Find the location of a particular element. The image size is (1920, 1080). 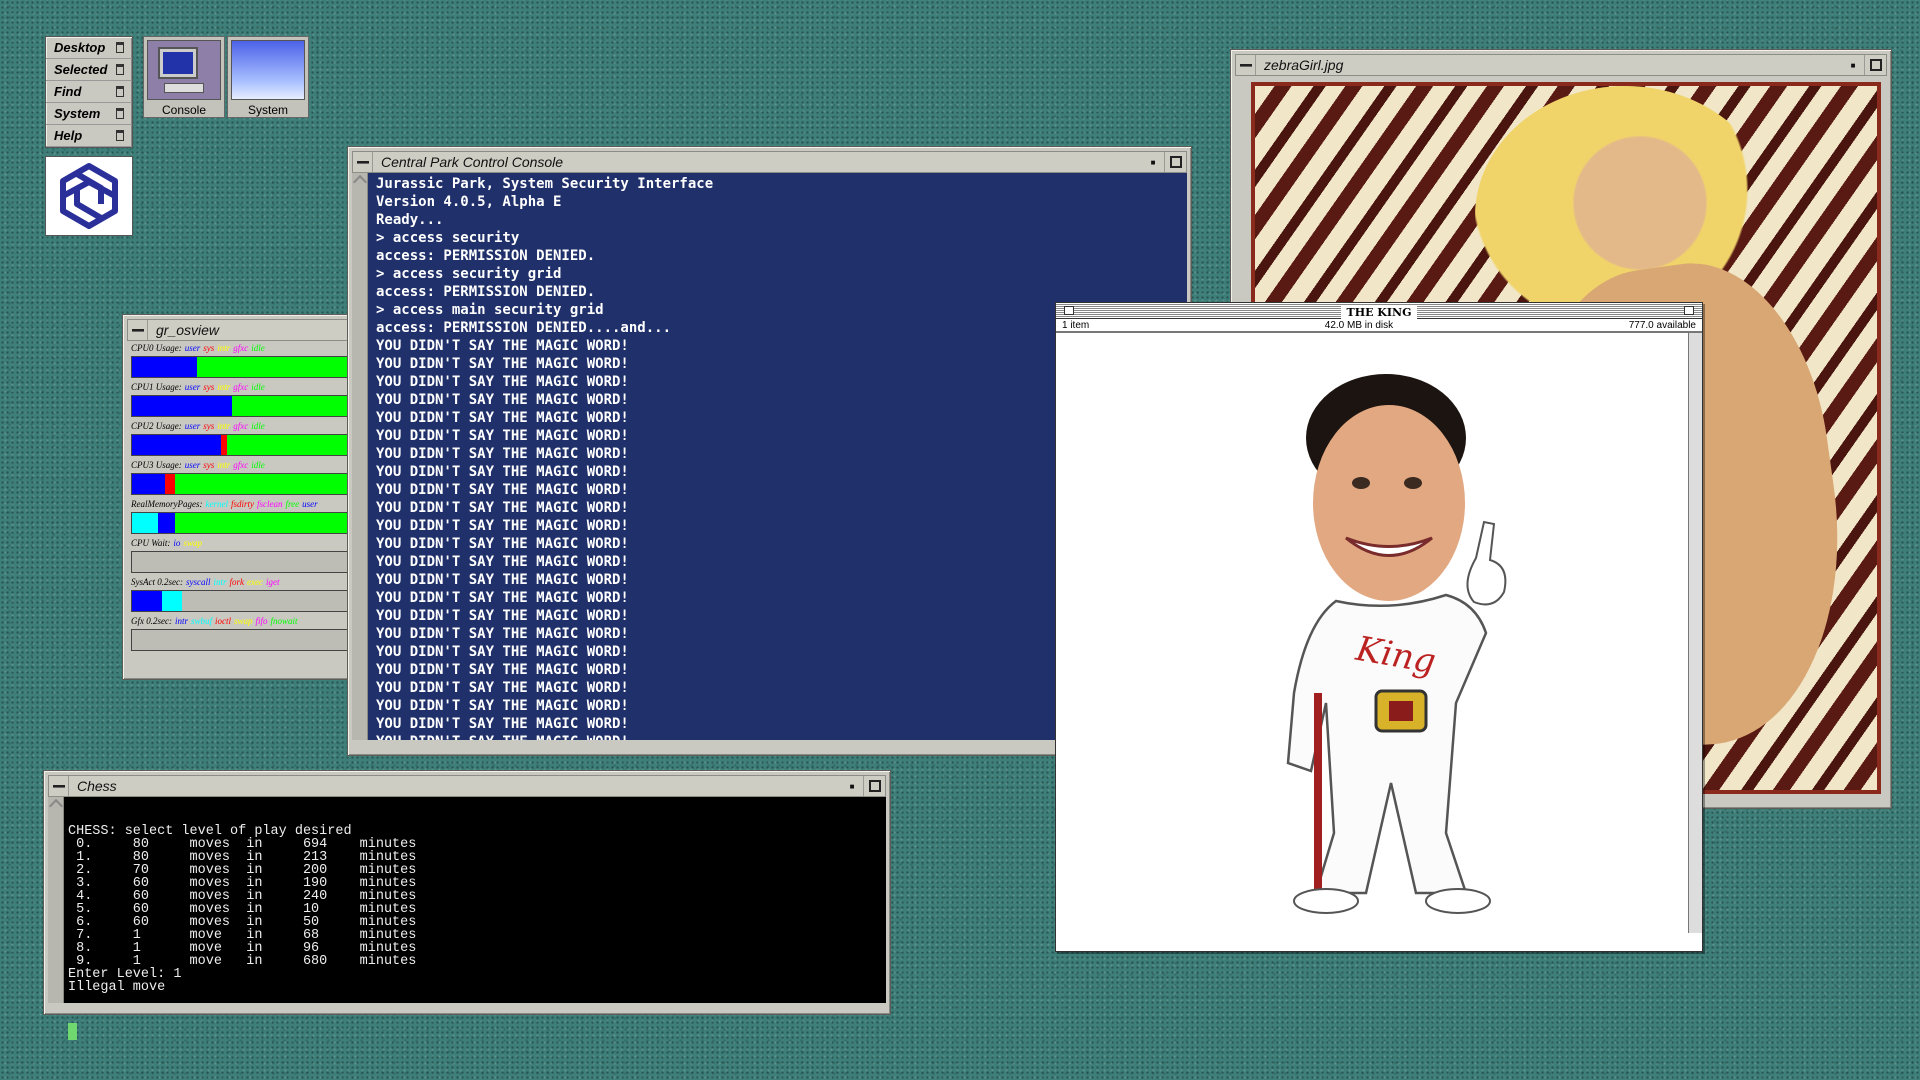

toolchest-item-help: Help is located at coordinates (89, 136).